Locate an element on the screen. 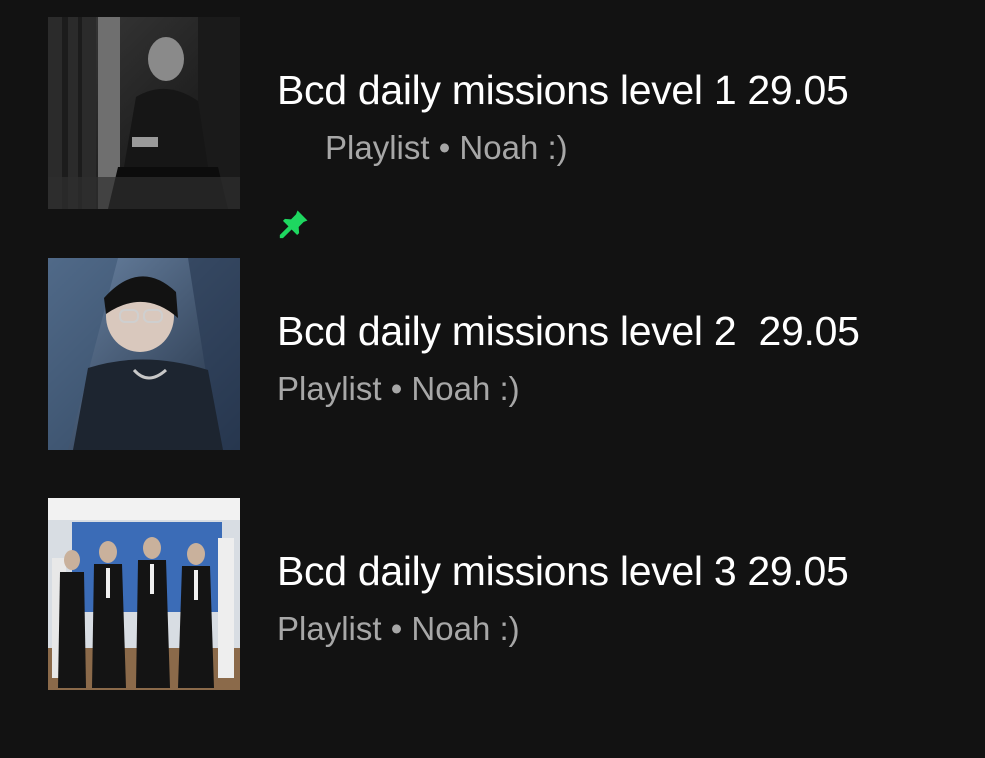 This screenshot has width=985, height=758. pin-icon is located at coordinates (294, 185).